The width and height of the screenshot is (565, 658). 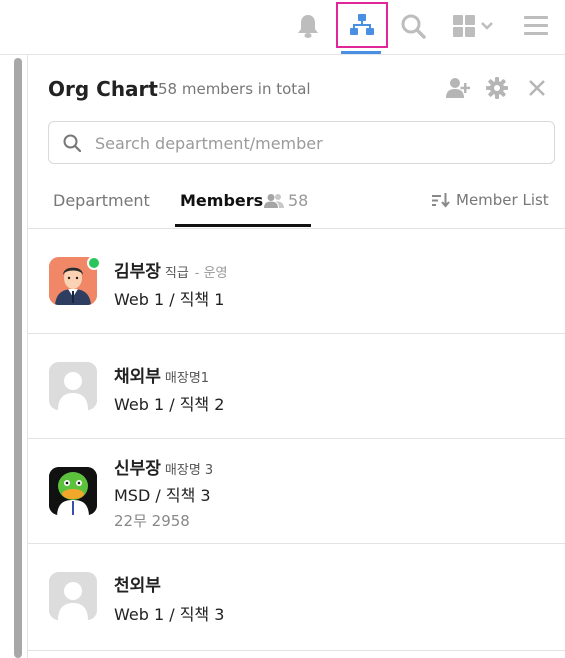 What do you see at coordinates (243, 225) in the screenshot?
I see `tab-members-indicator` at bounding box center [243, 225].